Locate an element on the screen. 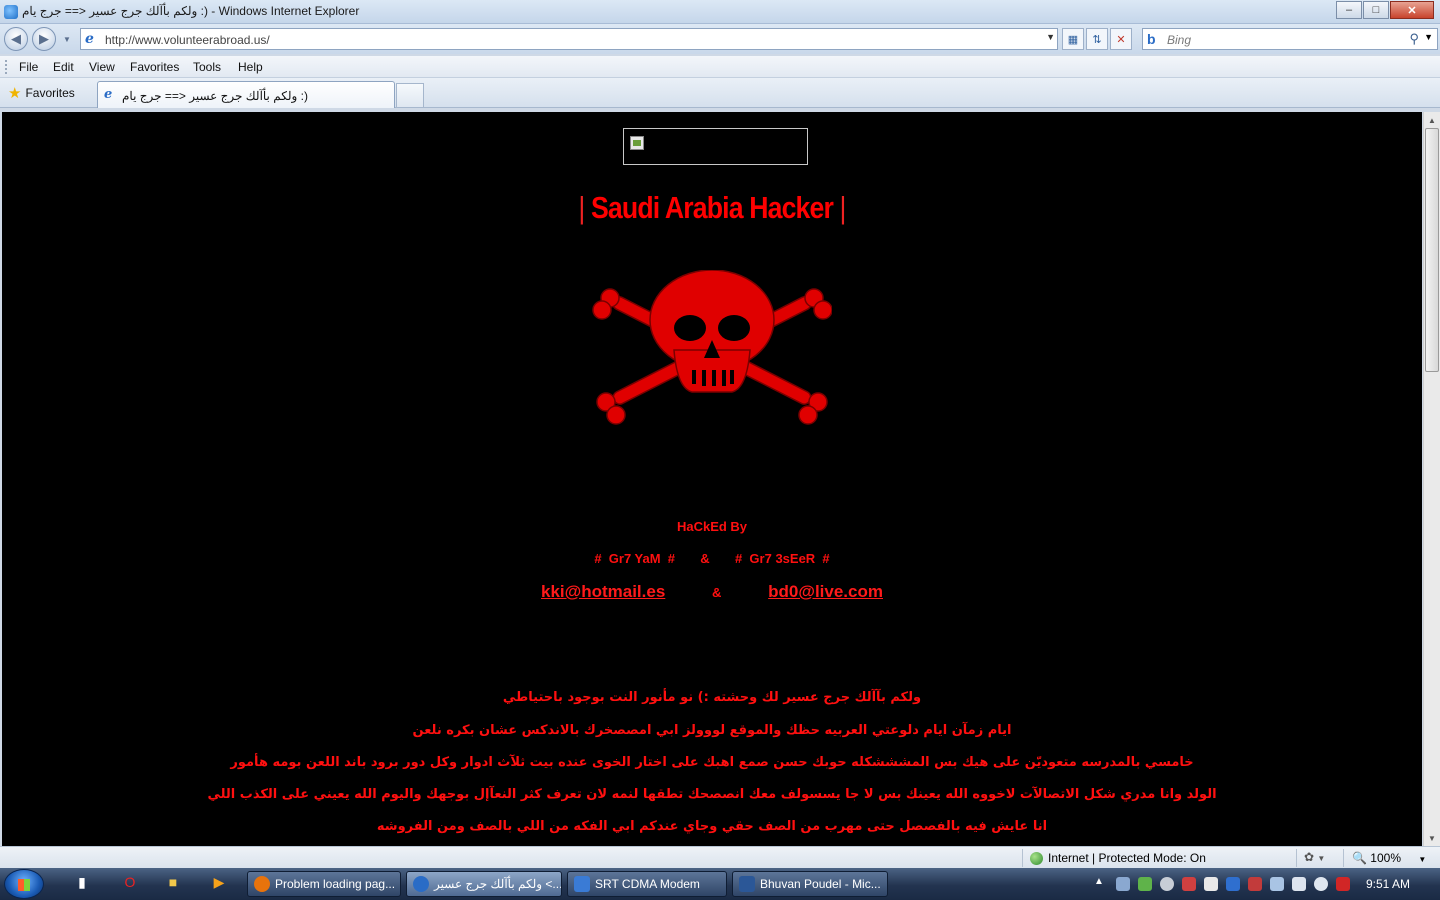  banner-bar-left: | is located at coordinates (581, 207).